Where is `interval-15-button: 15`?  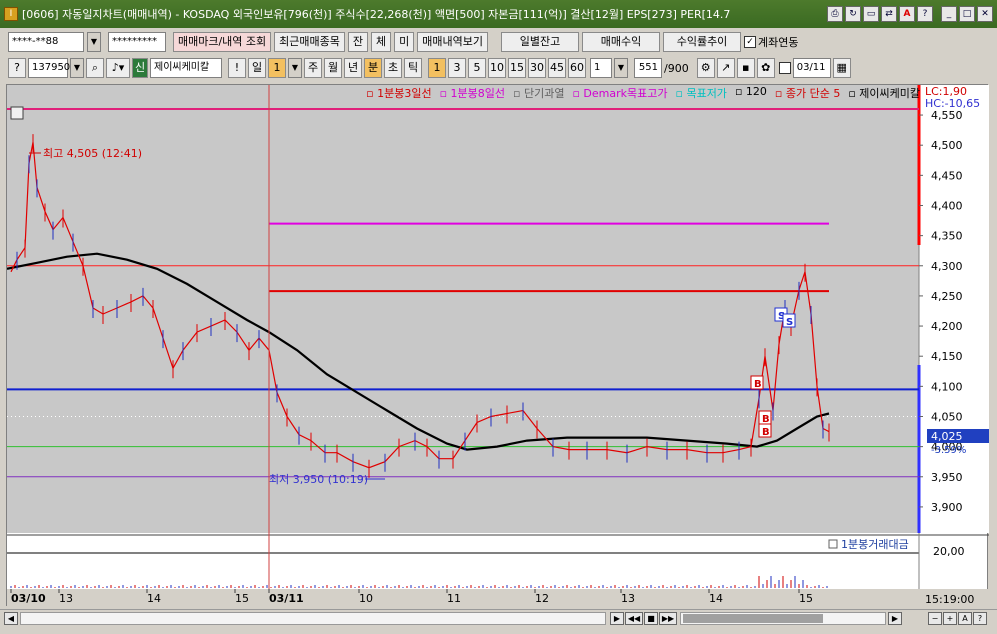
interval-15-button: 15 is located at coordinates (517, 68).